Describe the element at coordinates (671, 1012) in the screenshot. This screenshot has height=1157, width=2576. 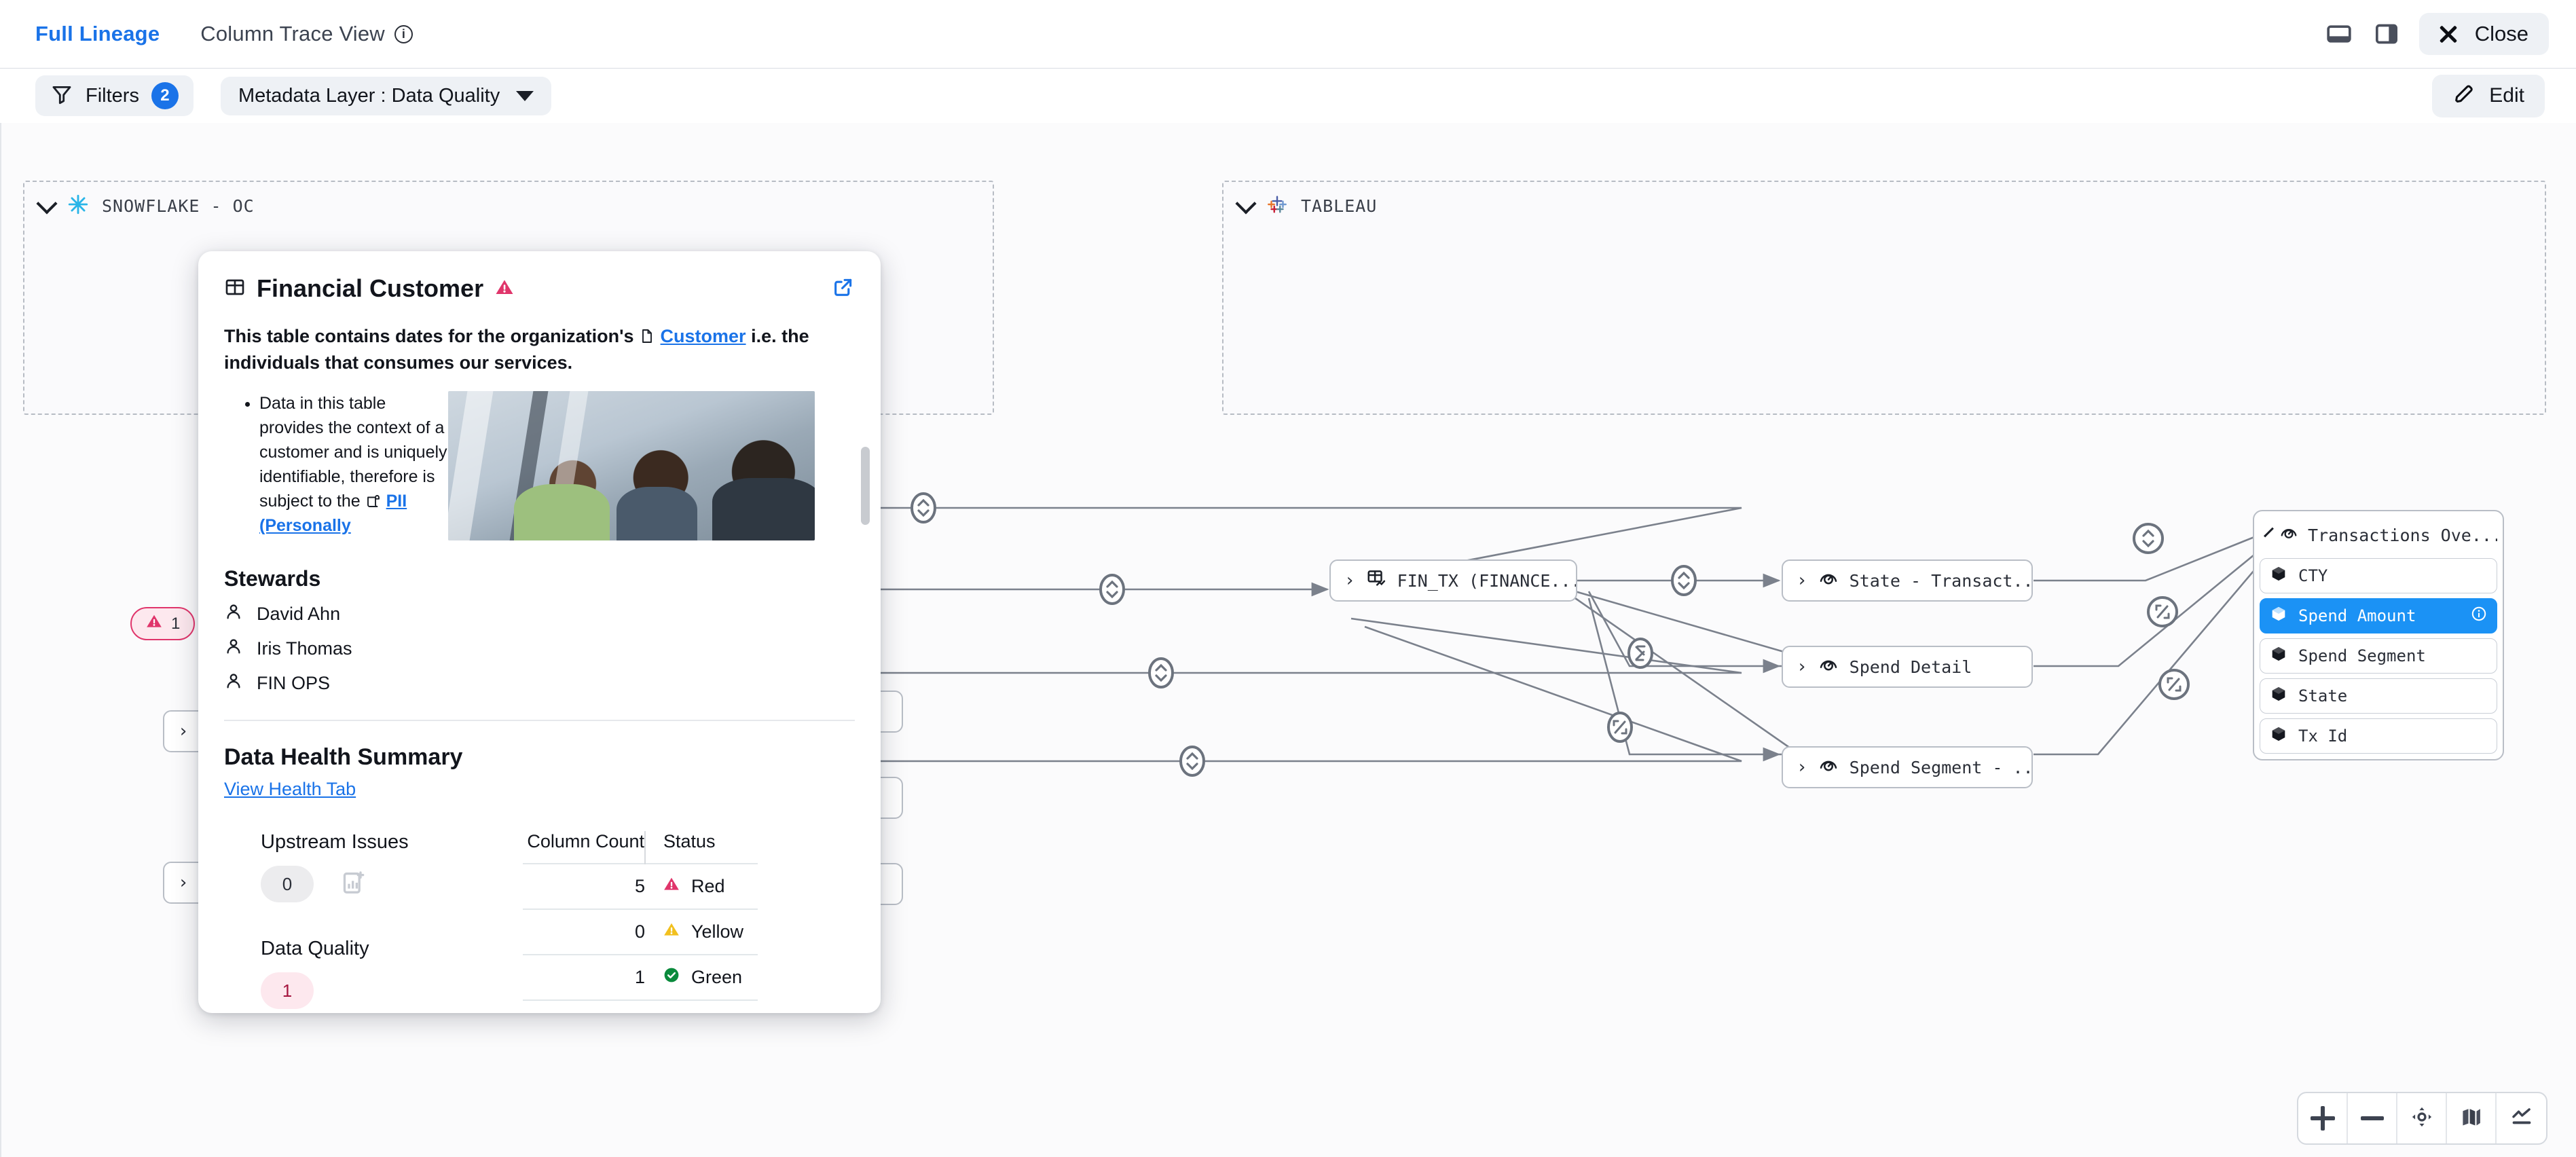
I see `no-rule-slash-circle-icon` at that location.